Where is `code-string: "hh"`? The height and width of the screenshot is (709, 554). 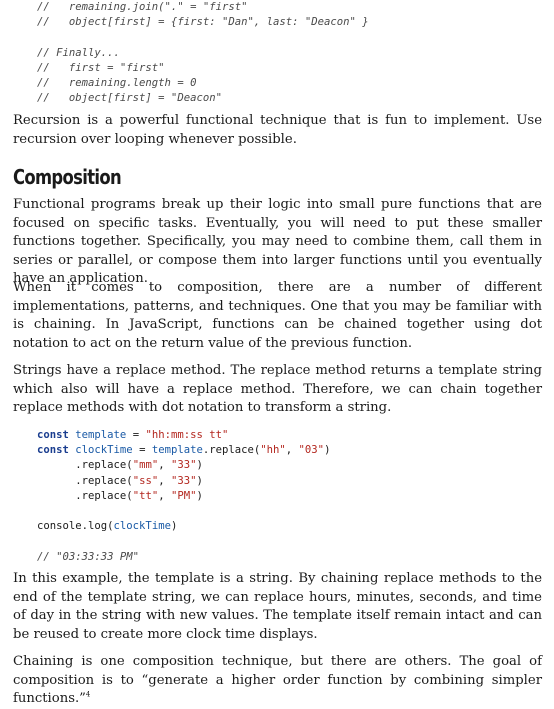
code-string: "hh" is located at coordinates (273, 450).